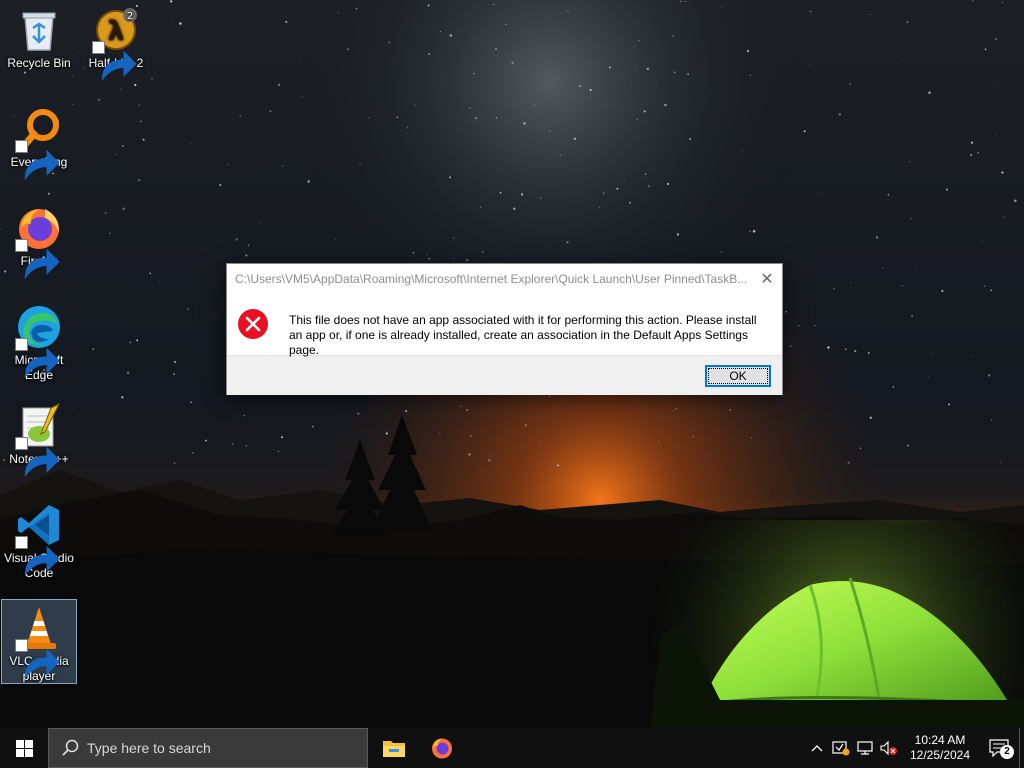 This screenshot has height=768, width=1024. I want to click on recycle-bin-icon, so click(39, 31).